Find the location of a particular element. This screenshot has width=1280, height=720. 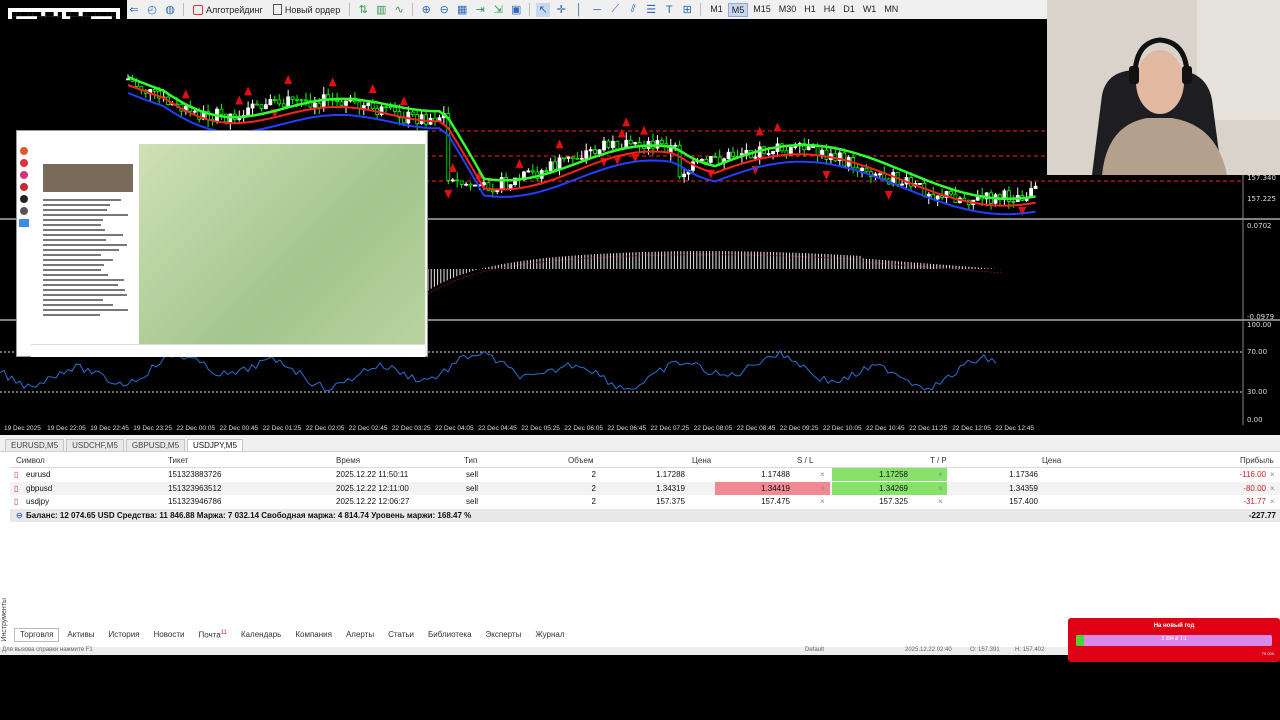

tab-0: Торговля is located at coordinates (37, 635).